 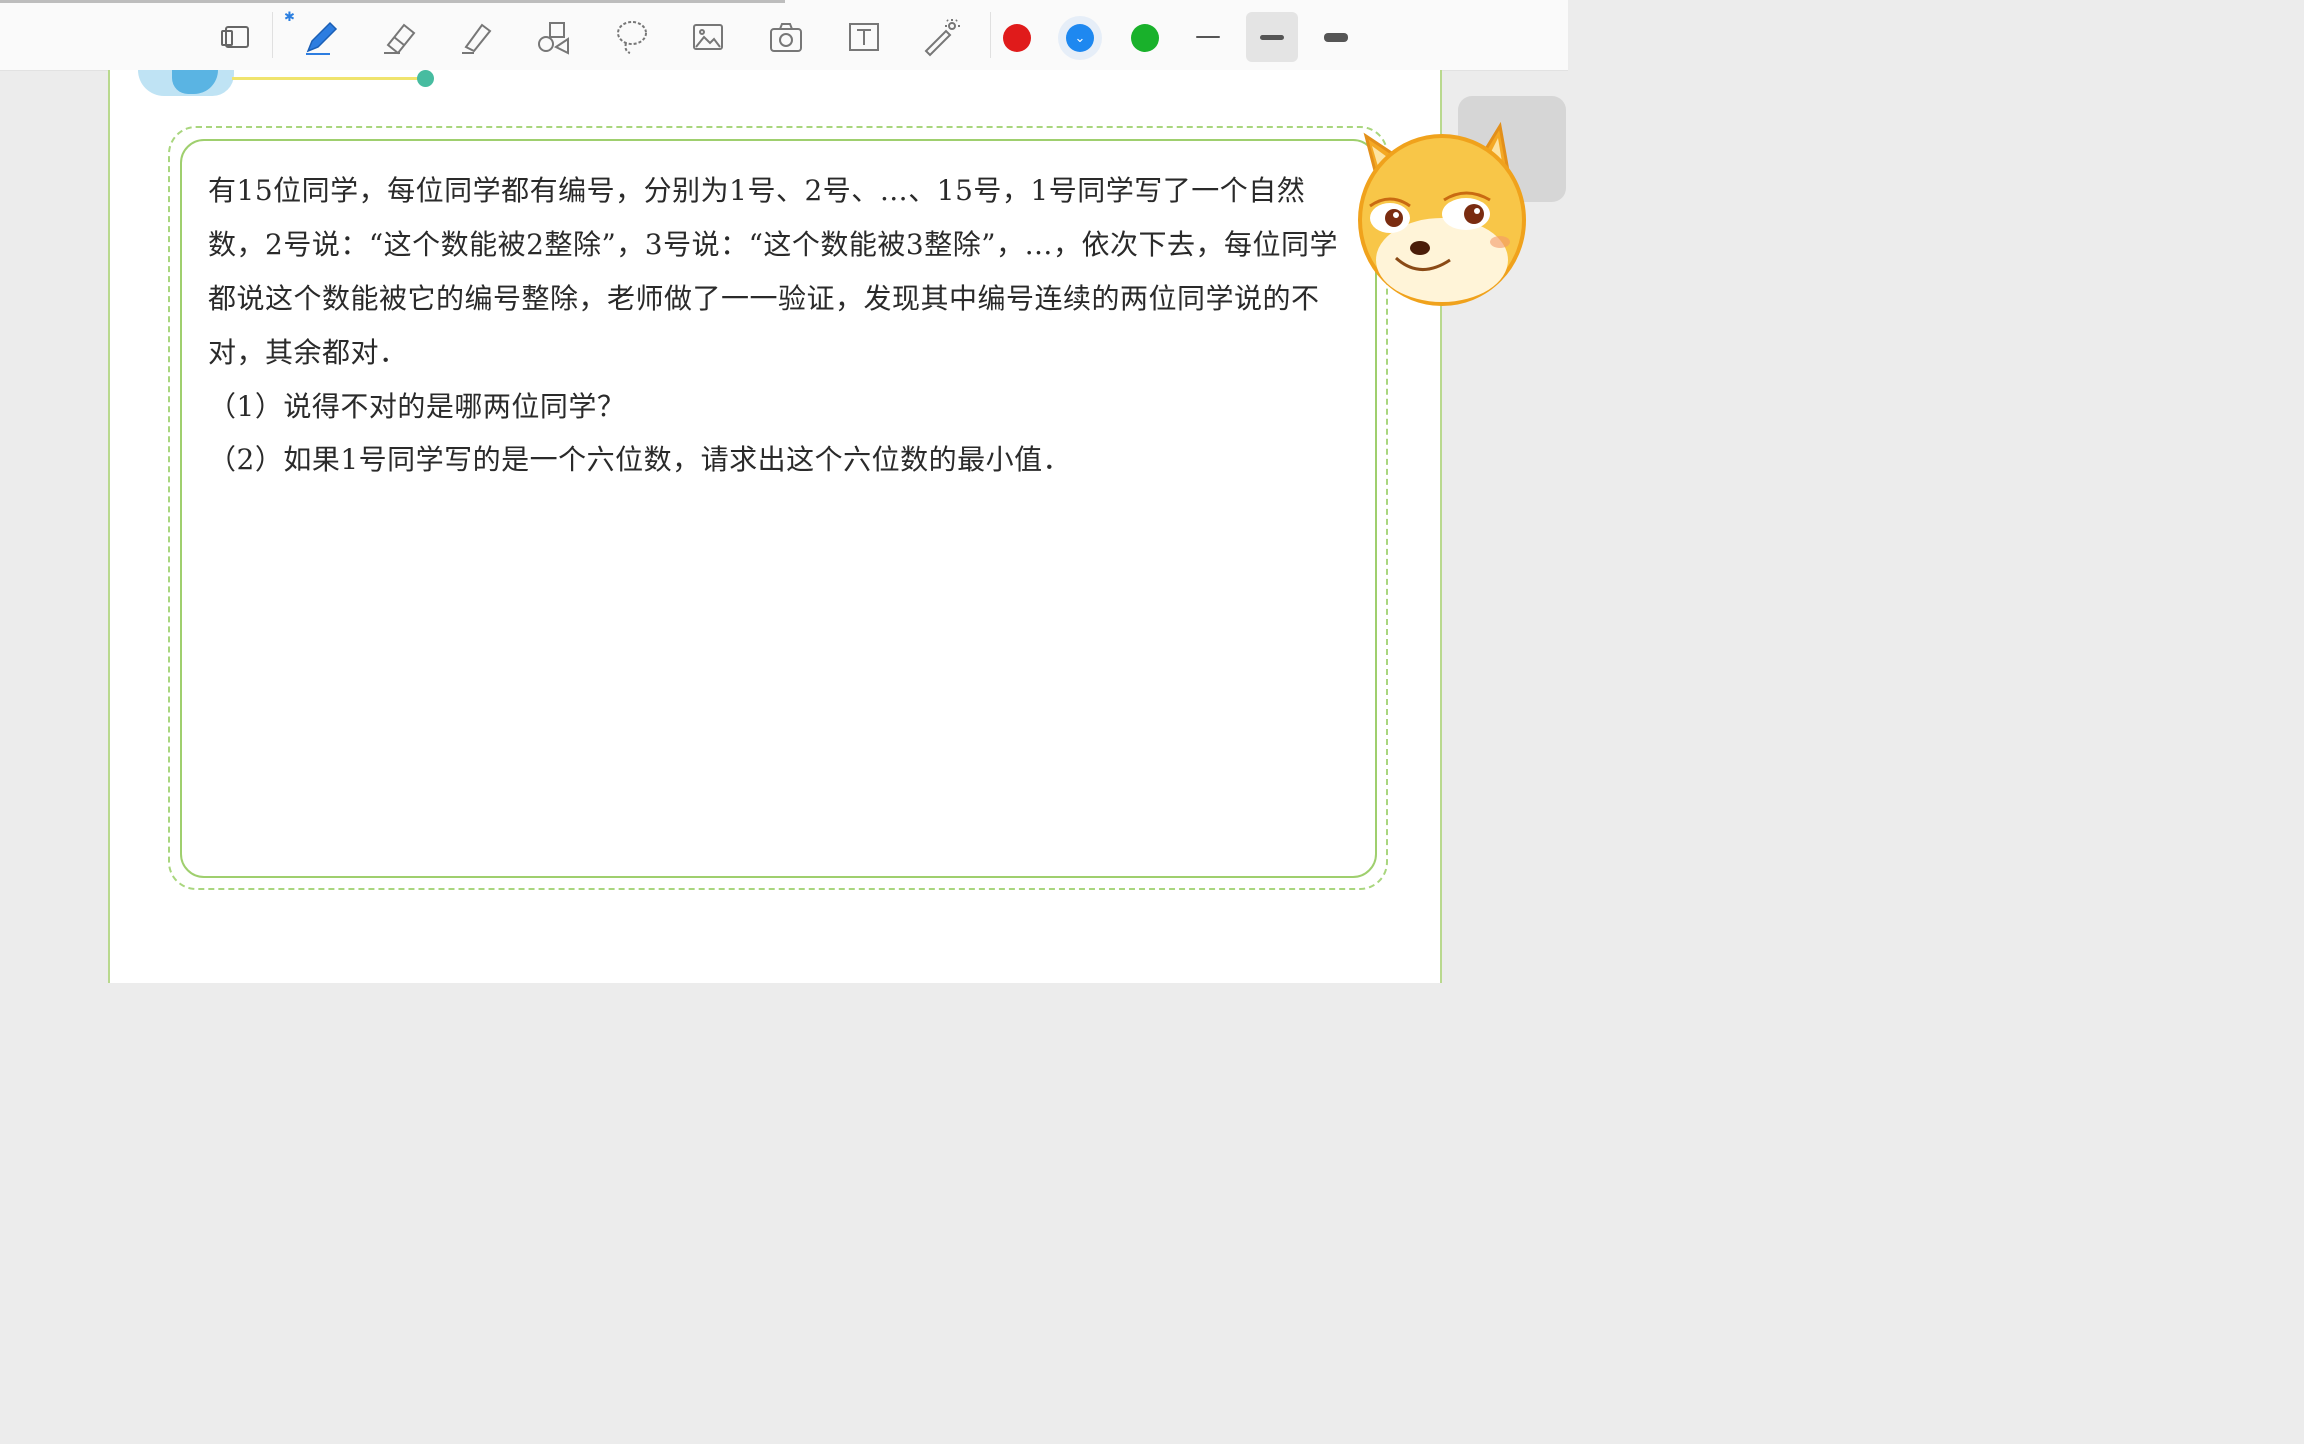 What do you see at coordinates (320, 37) in the screenshot?
I see `pen-icon` at bounding box center [320, 37].